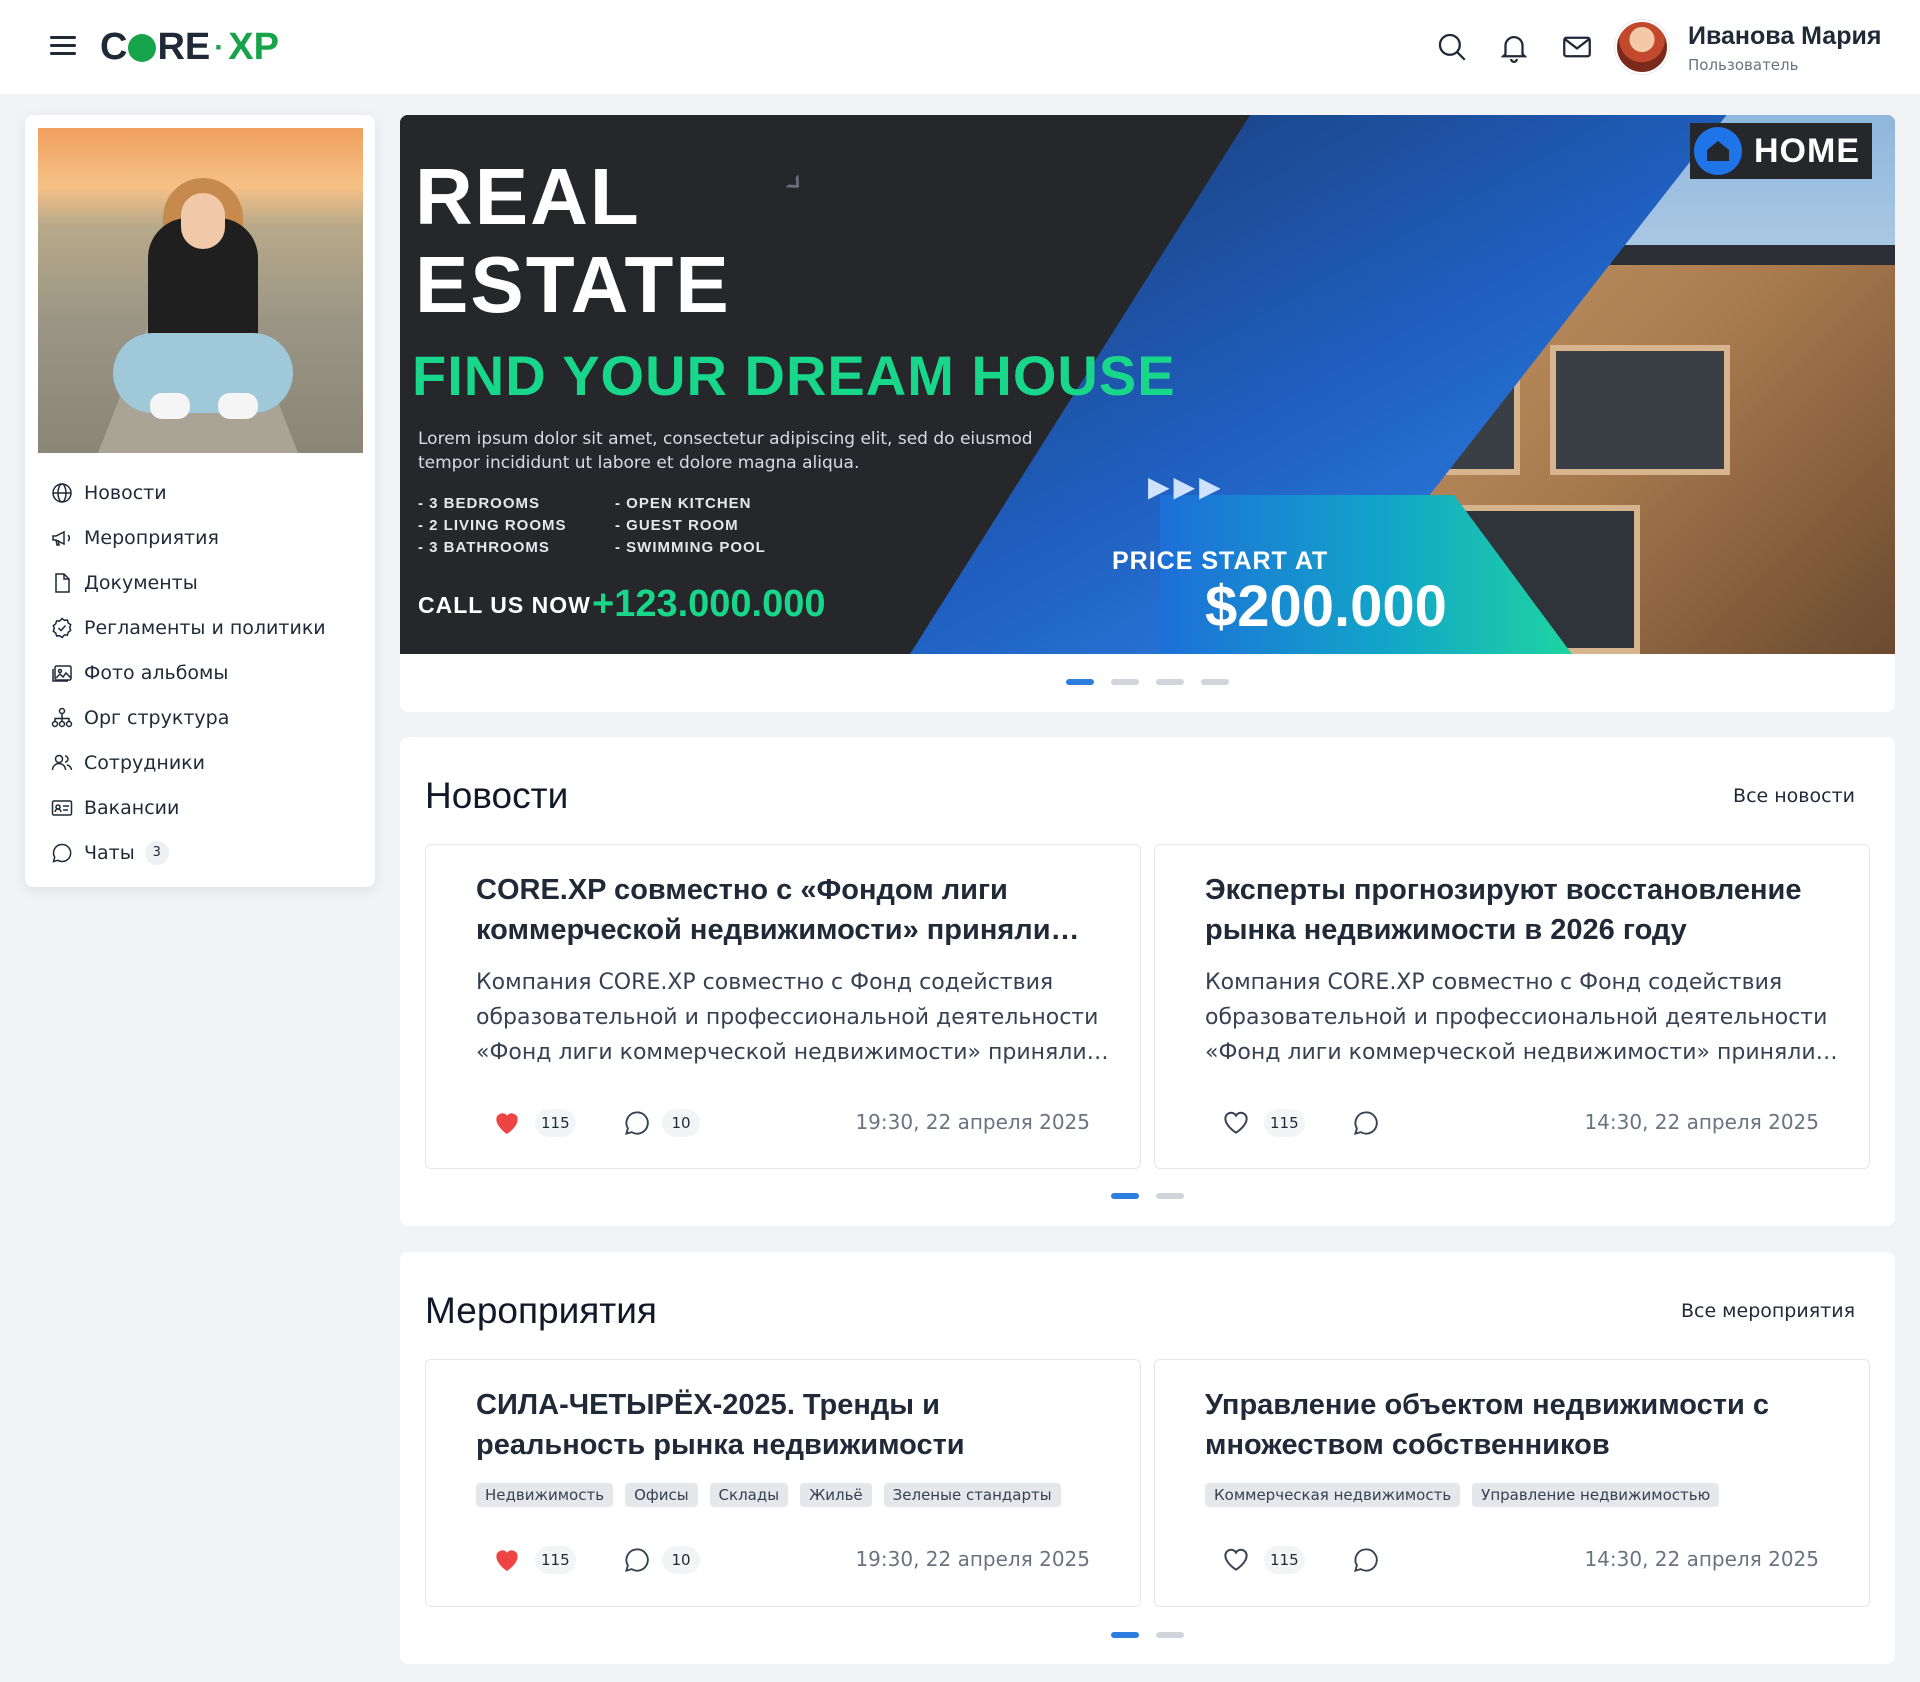  What do you see at coordinates (189, 47) in the screenshot?
I see `logo: C RE · XP` at bounding box center [189, 47].